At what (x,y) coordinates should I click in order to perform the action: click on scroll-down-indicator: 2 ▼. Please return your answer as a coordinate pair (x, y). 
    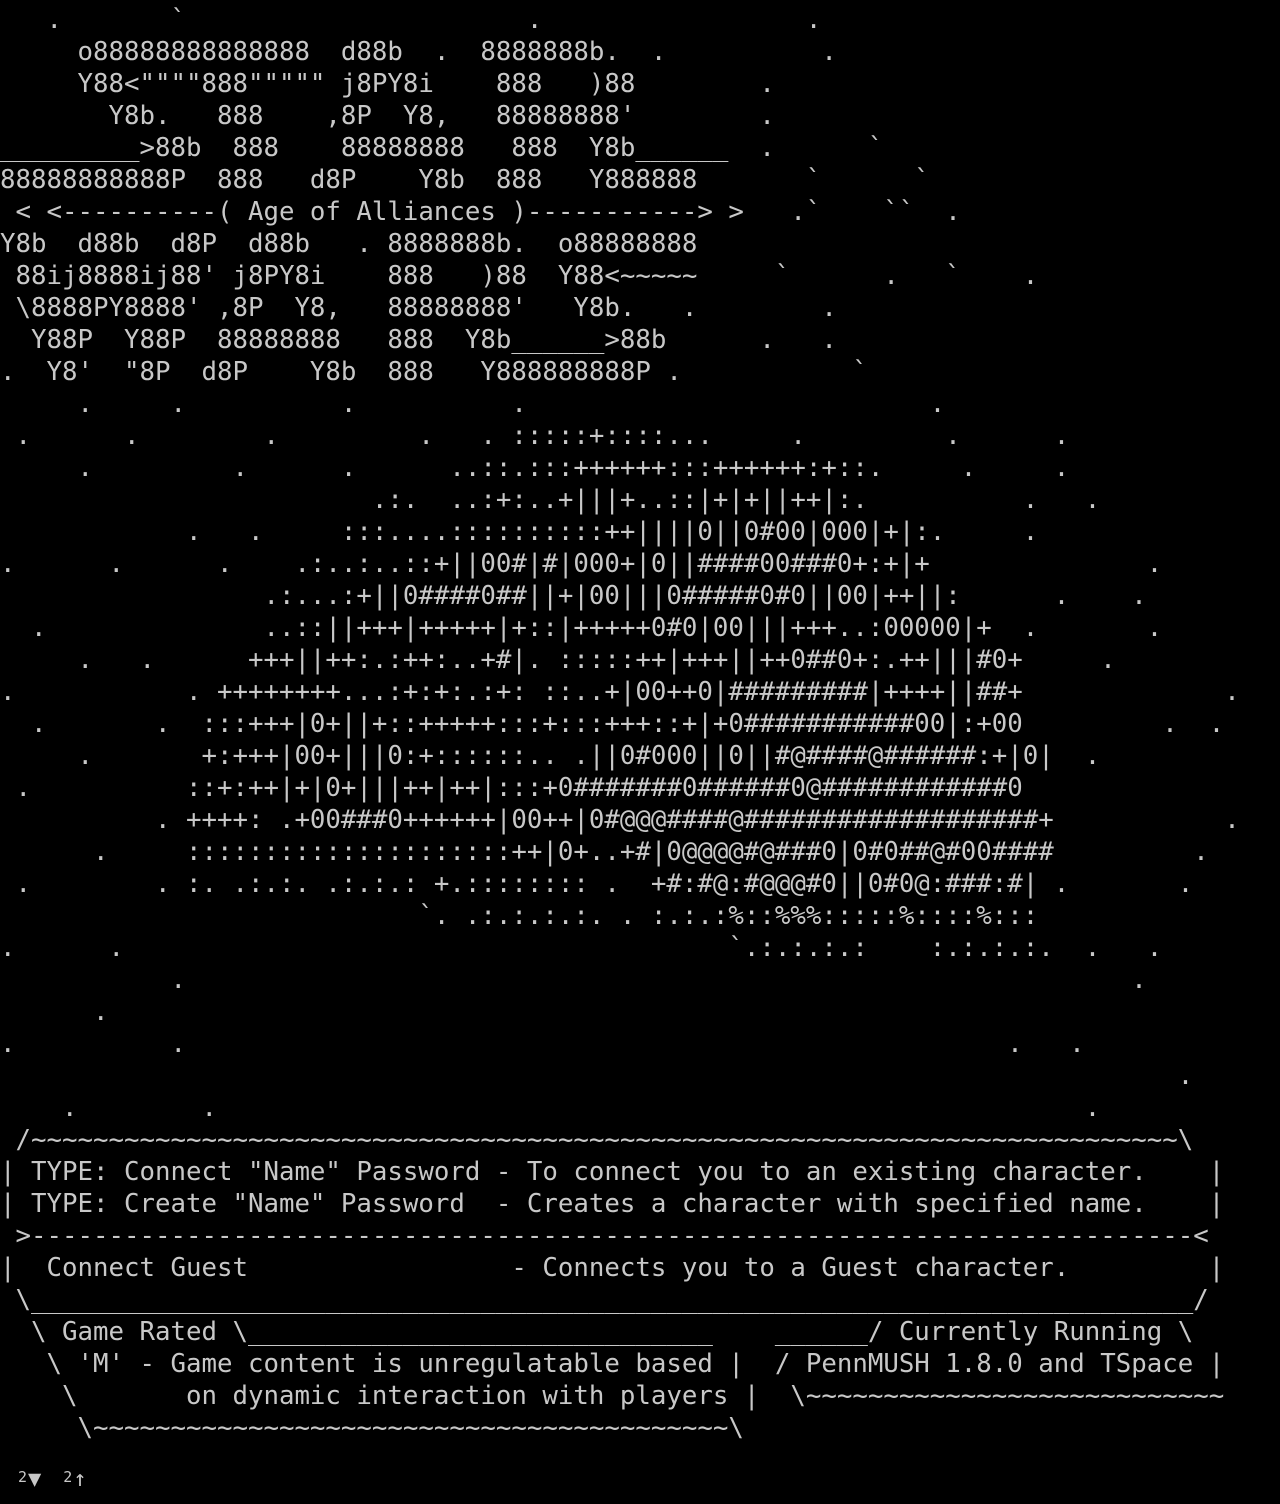
    Looking at the image, I should click on (29, 1480).